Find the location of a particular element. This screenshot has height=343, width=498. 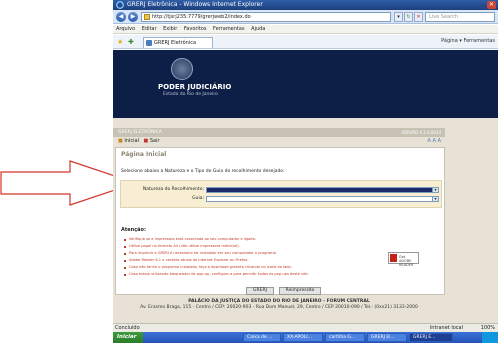

toolbar-right: Página ▾ Ferramentas is located at coordinates (468, 41).